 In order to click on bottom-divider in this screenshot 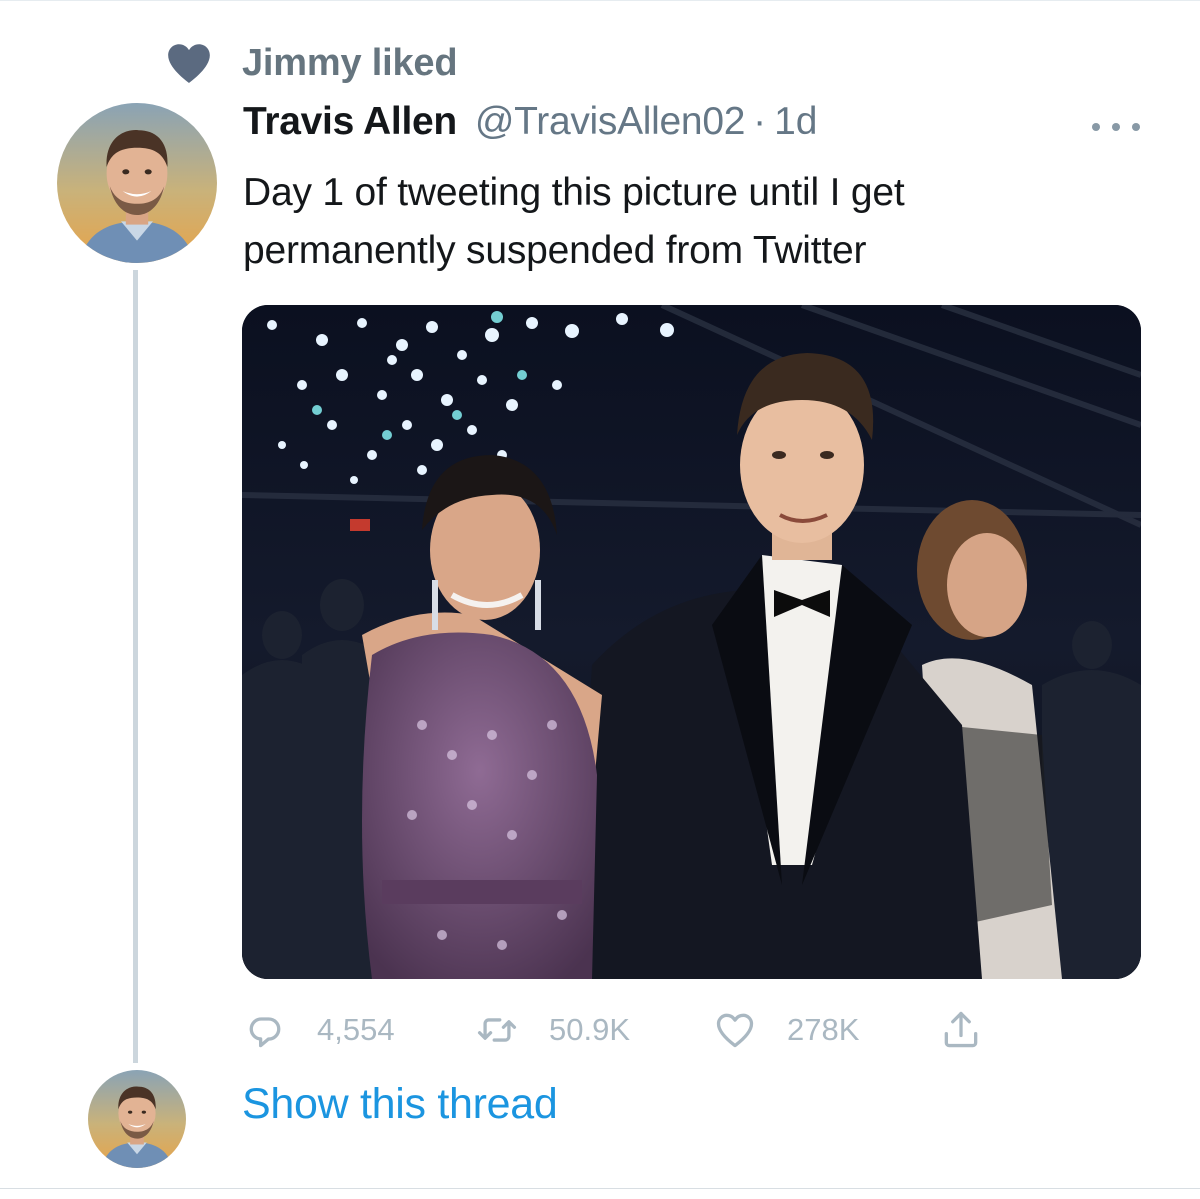, I will do `click(600, 1188)`.